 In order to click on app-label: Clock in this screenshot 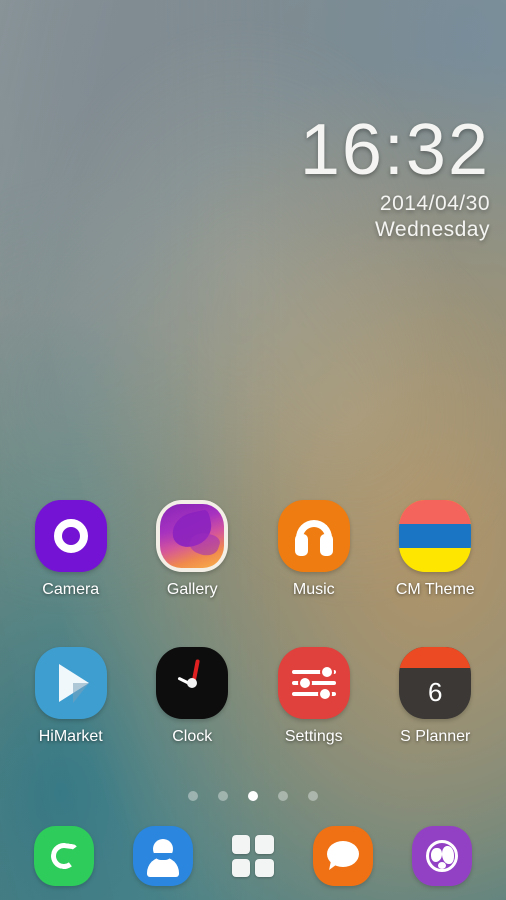, I will do `click(192, 736)`.